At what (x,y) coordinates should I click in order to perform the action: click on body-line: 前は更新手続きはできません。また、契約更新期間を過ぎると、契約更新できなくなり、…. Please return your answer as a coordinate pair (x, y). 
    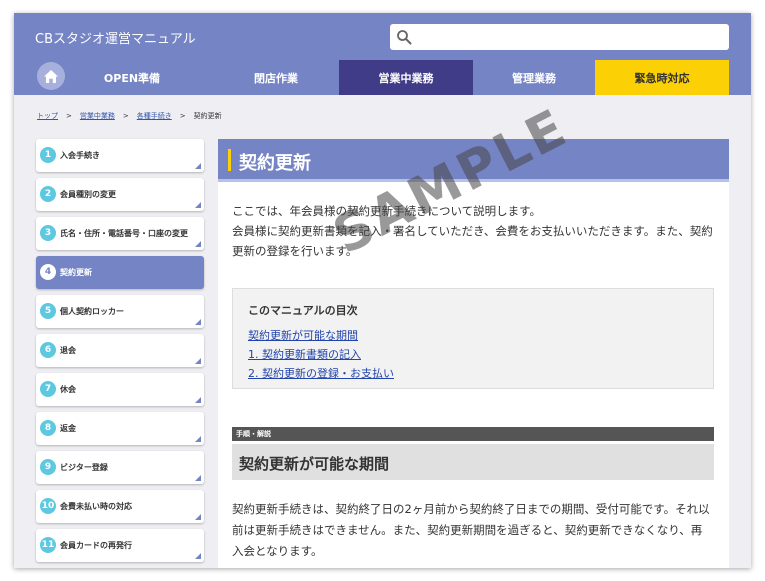
    Looking at the image, I should click on (467, 530).